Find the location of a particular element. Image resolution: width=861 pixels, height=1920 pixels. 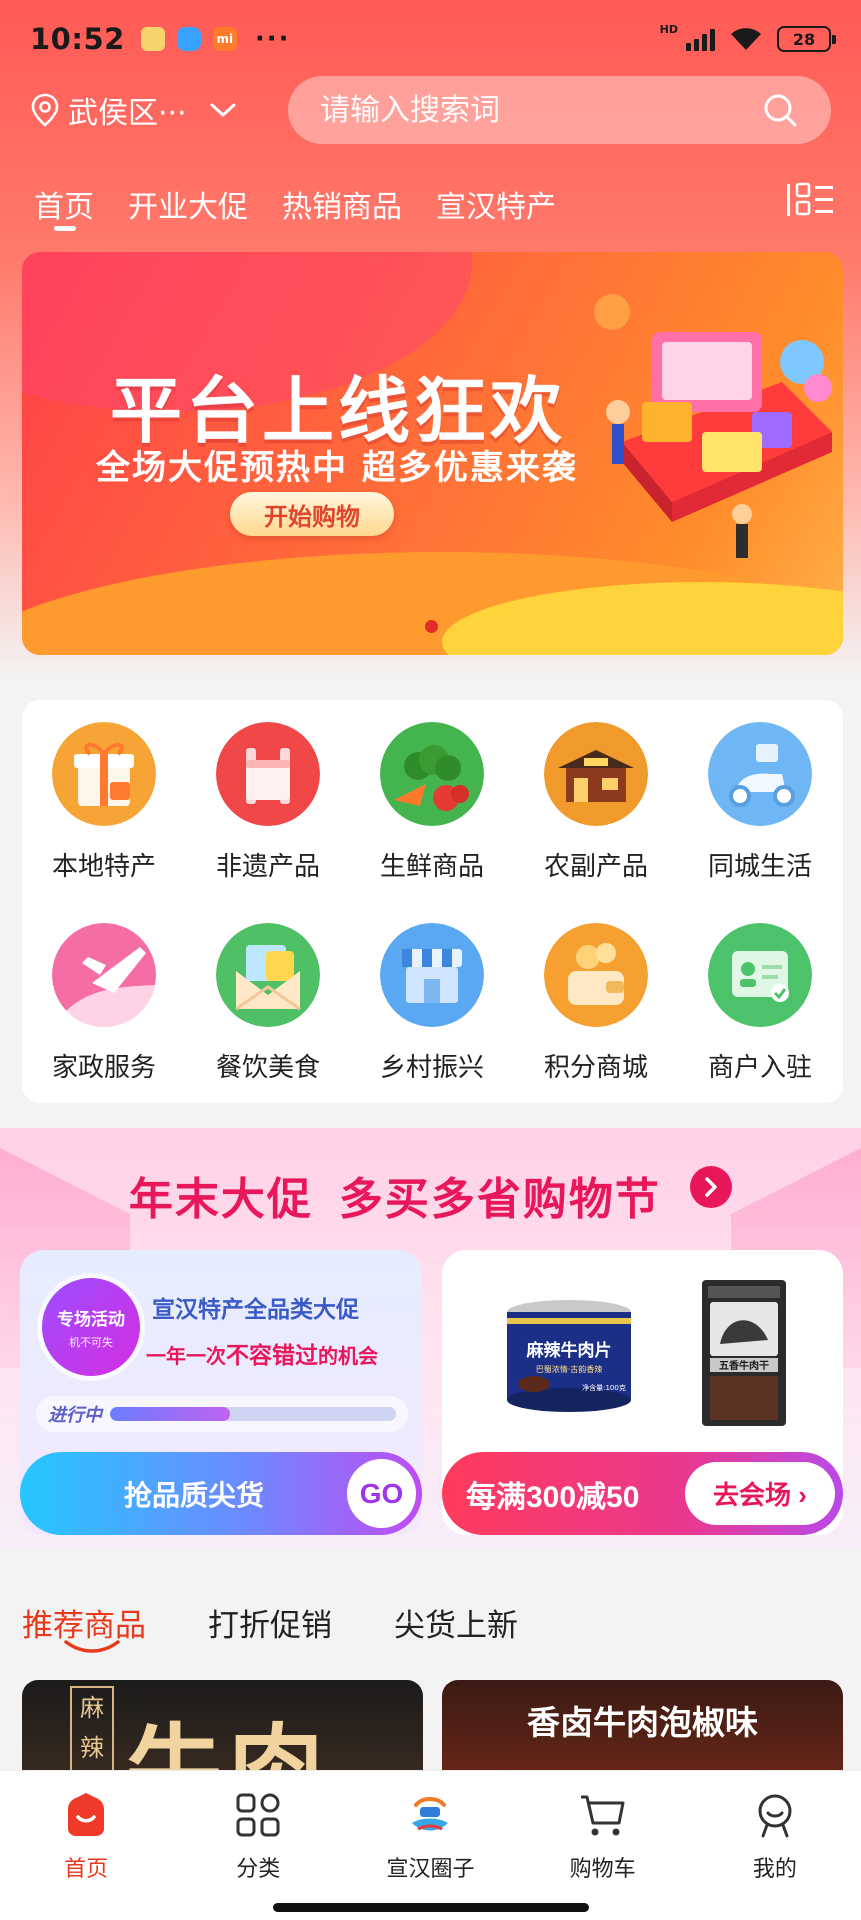

nav-profile: 我的 is located at coordinates (775, 1836).